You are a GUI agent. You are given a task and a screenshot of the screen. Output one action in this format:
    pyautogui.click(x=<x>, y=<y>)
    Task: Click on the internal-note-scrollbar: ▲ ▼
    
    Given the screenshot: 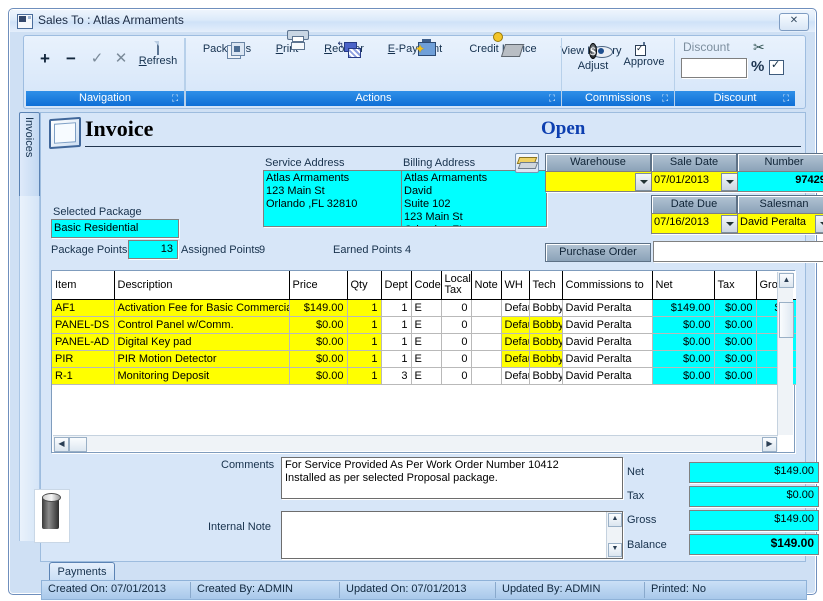 What is the action you would take?
    pyautogui.click(x=614, y=535)
    